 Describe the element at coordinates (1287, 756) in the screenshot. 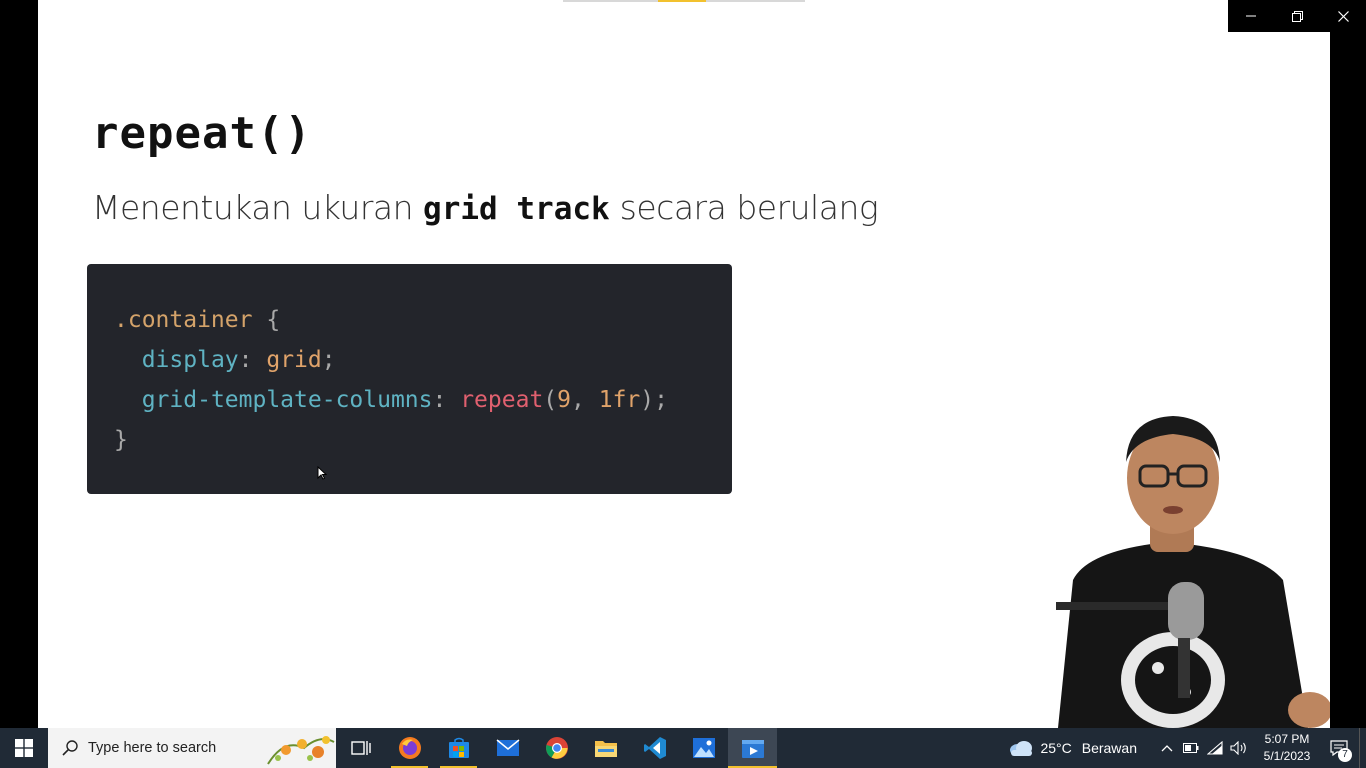

I see `clock-date: 5/1/2023` at that location.